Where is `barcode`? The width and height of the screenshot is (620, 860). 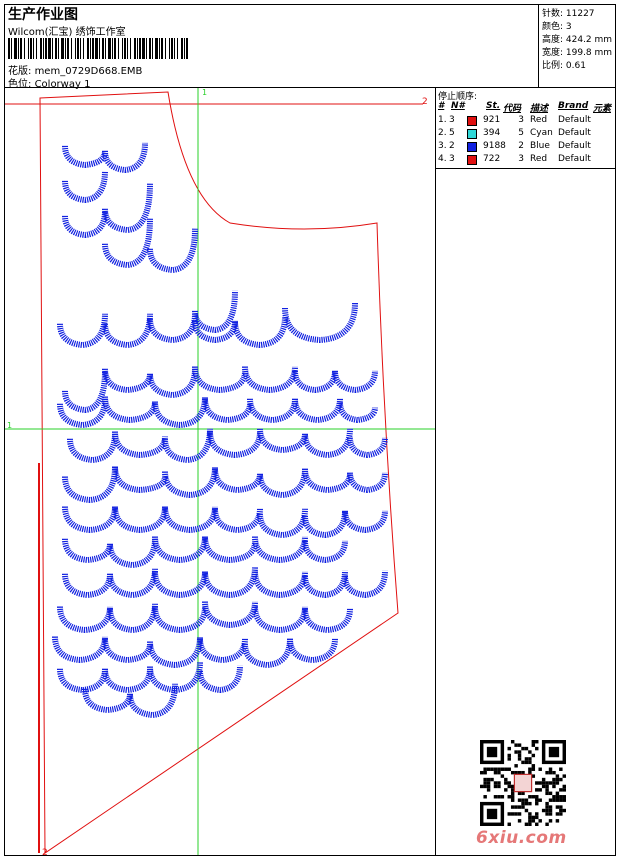
barcode is located at coordinates (98, 48).